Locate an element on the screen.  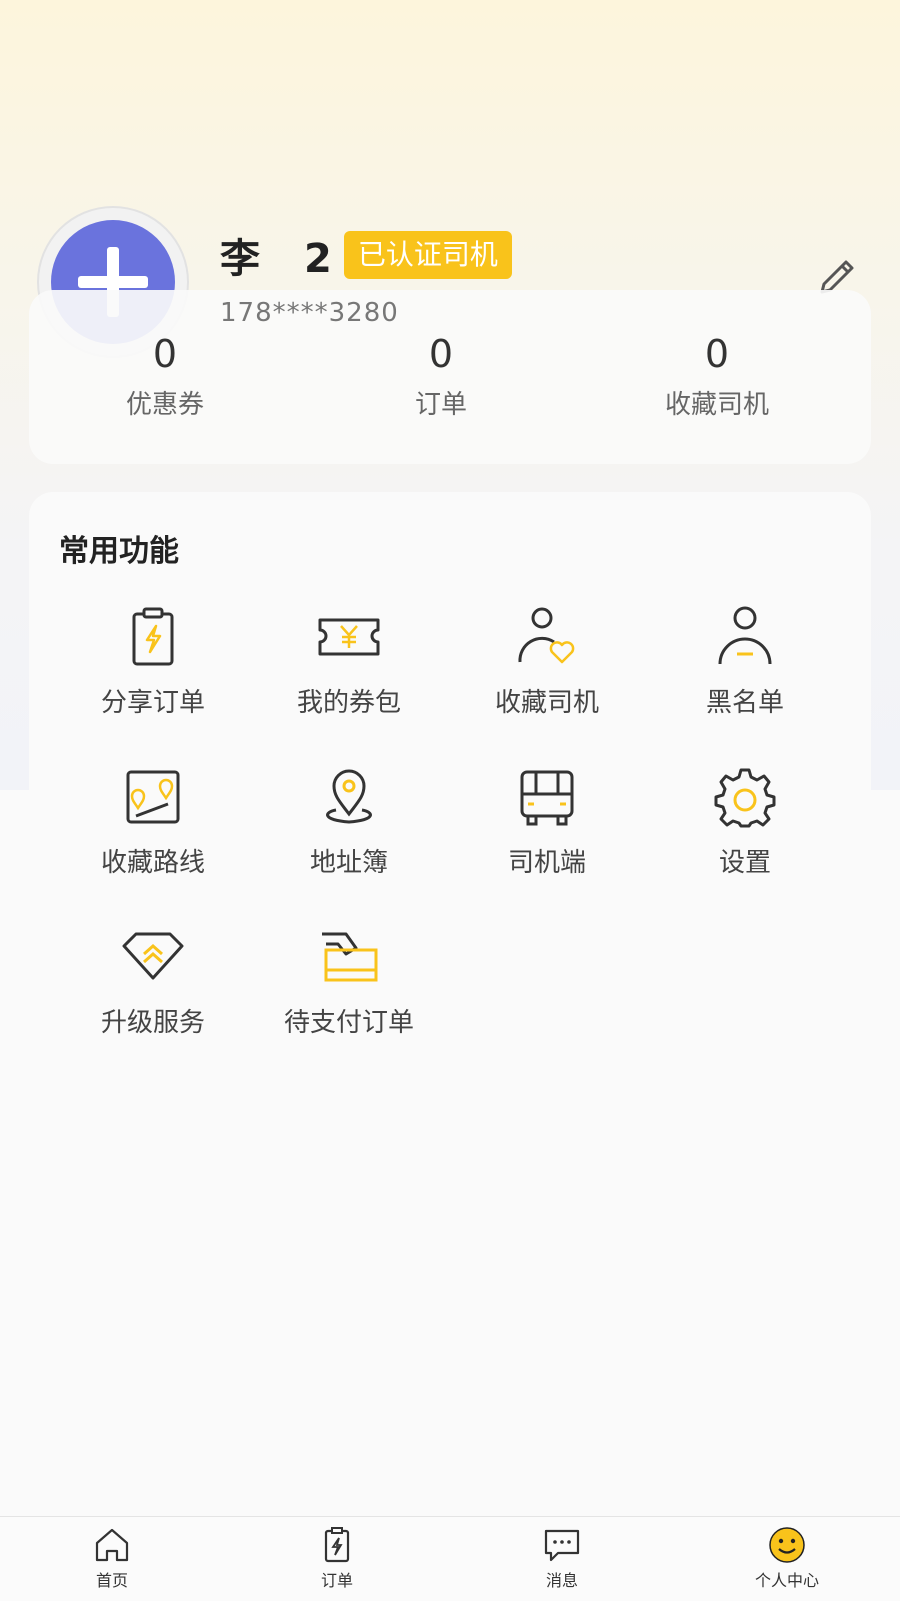
grid-item-pending-payment: 待支付订单 is located at coordinates (349, 989).